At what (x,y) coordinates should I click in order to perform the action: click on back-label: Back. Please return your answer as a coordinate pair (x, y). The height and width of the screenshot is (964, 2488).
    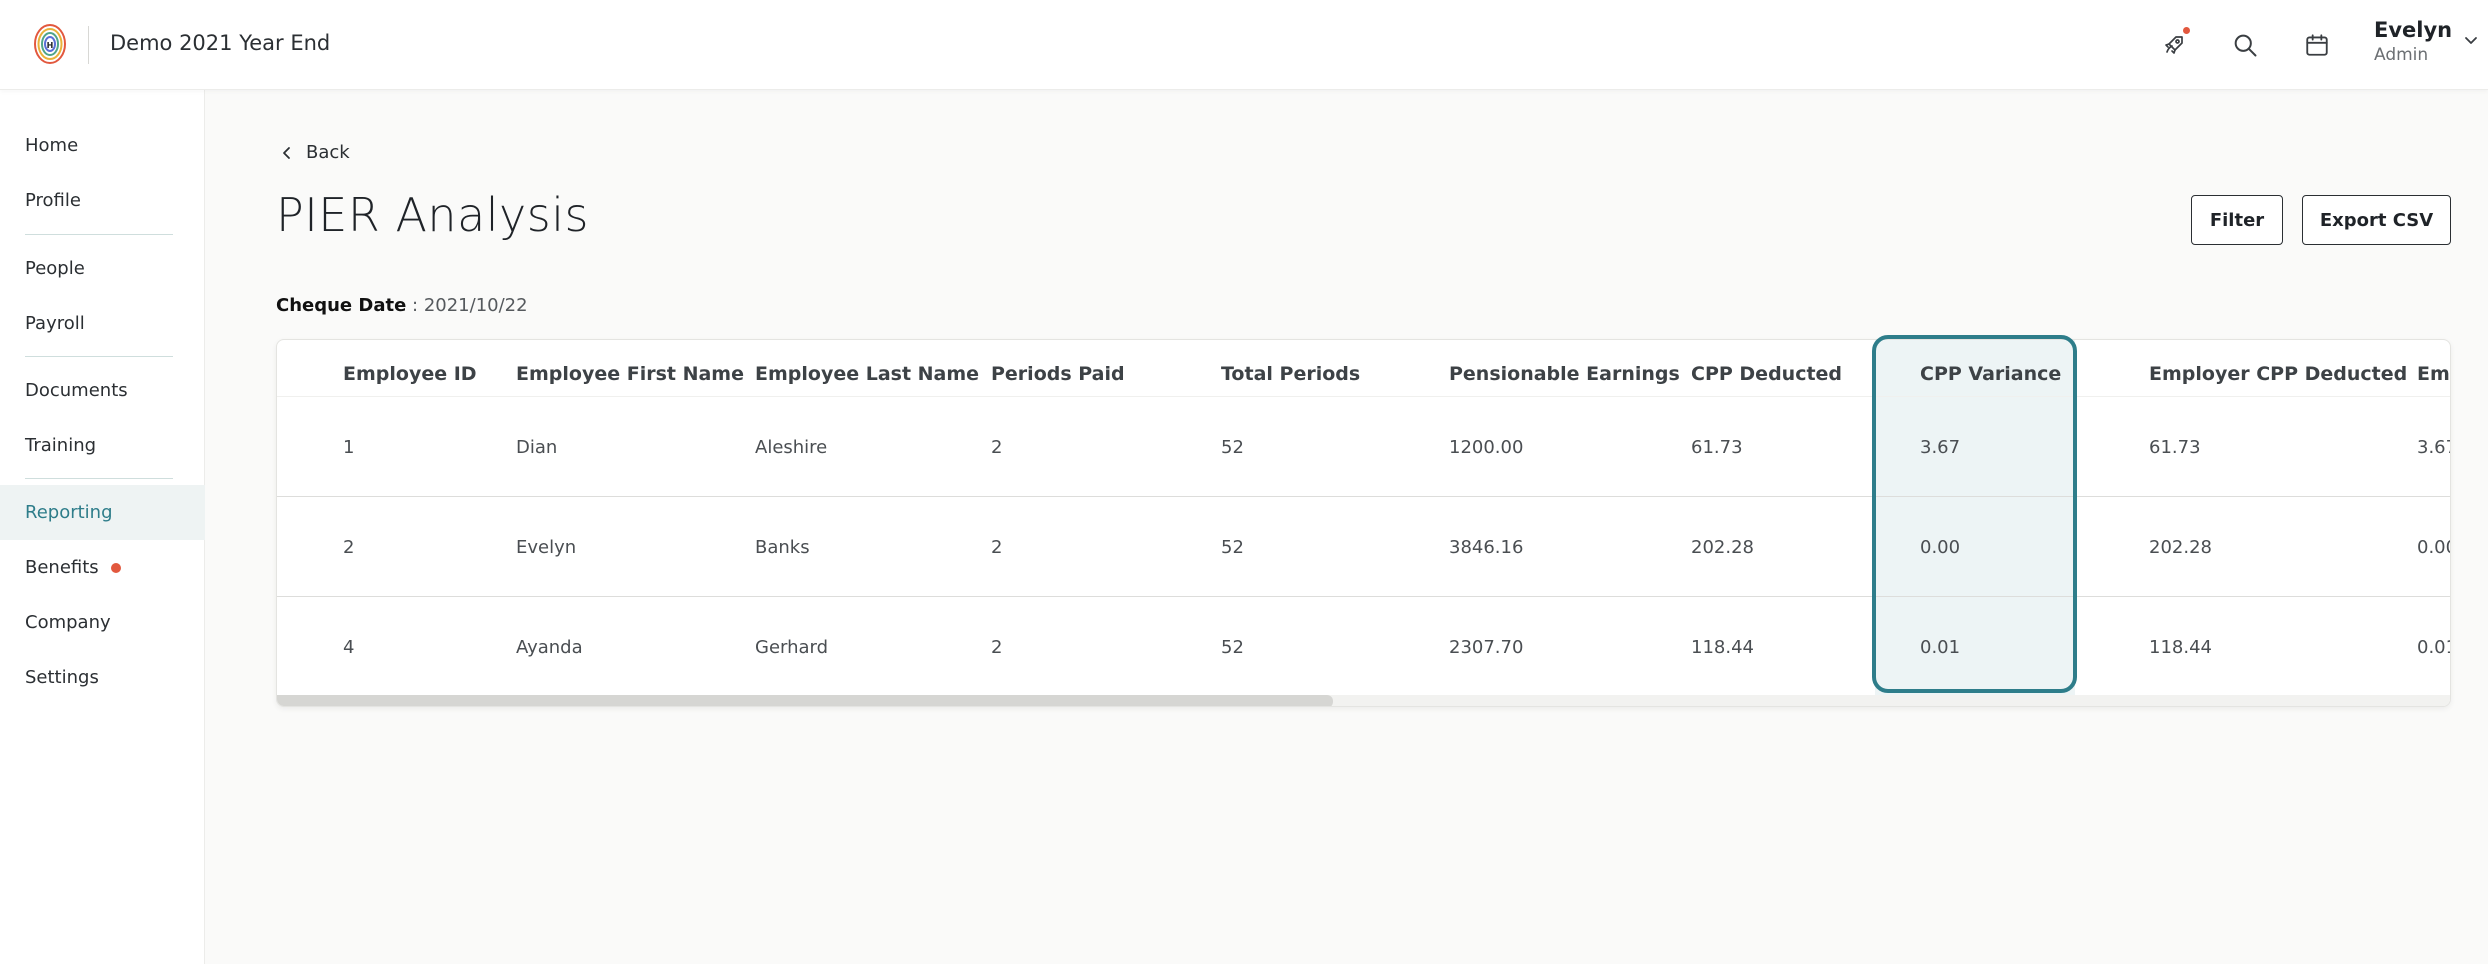
    Looking at the image, I should click on (328, 152).